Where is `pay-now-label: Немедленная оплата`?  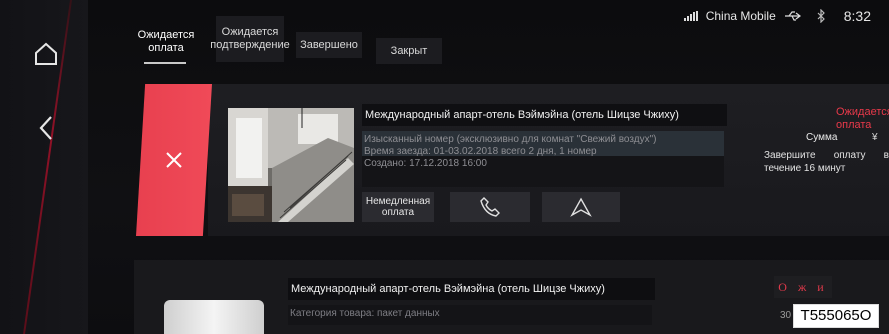 pay-now-label: Немедленная оплата is located at coordinates (398, 207).